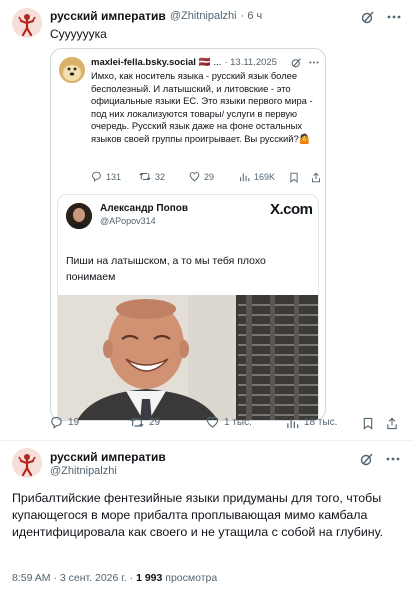 Image resolution: width=413 pixels, height=600 pixels. I want to click on repost-button: 29, so click(145, 422).